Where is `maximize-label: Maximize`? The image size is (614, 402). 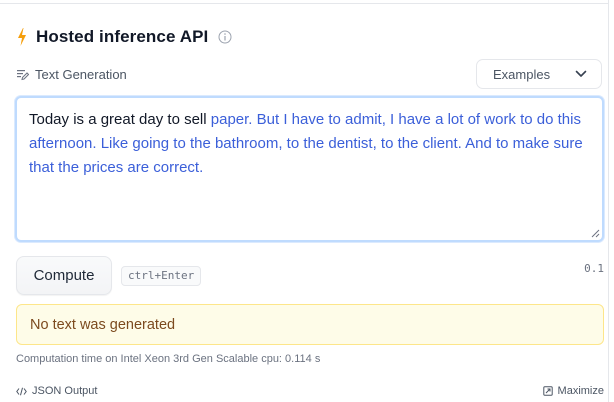
maximize-label: Maximize is located at coordinates (580, 391).